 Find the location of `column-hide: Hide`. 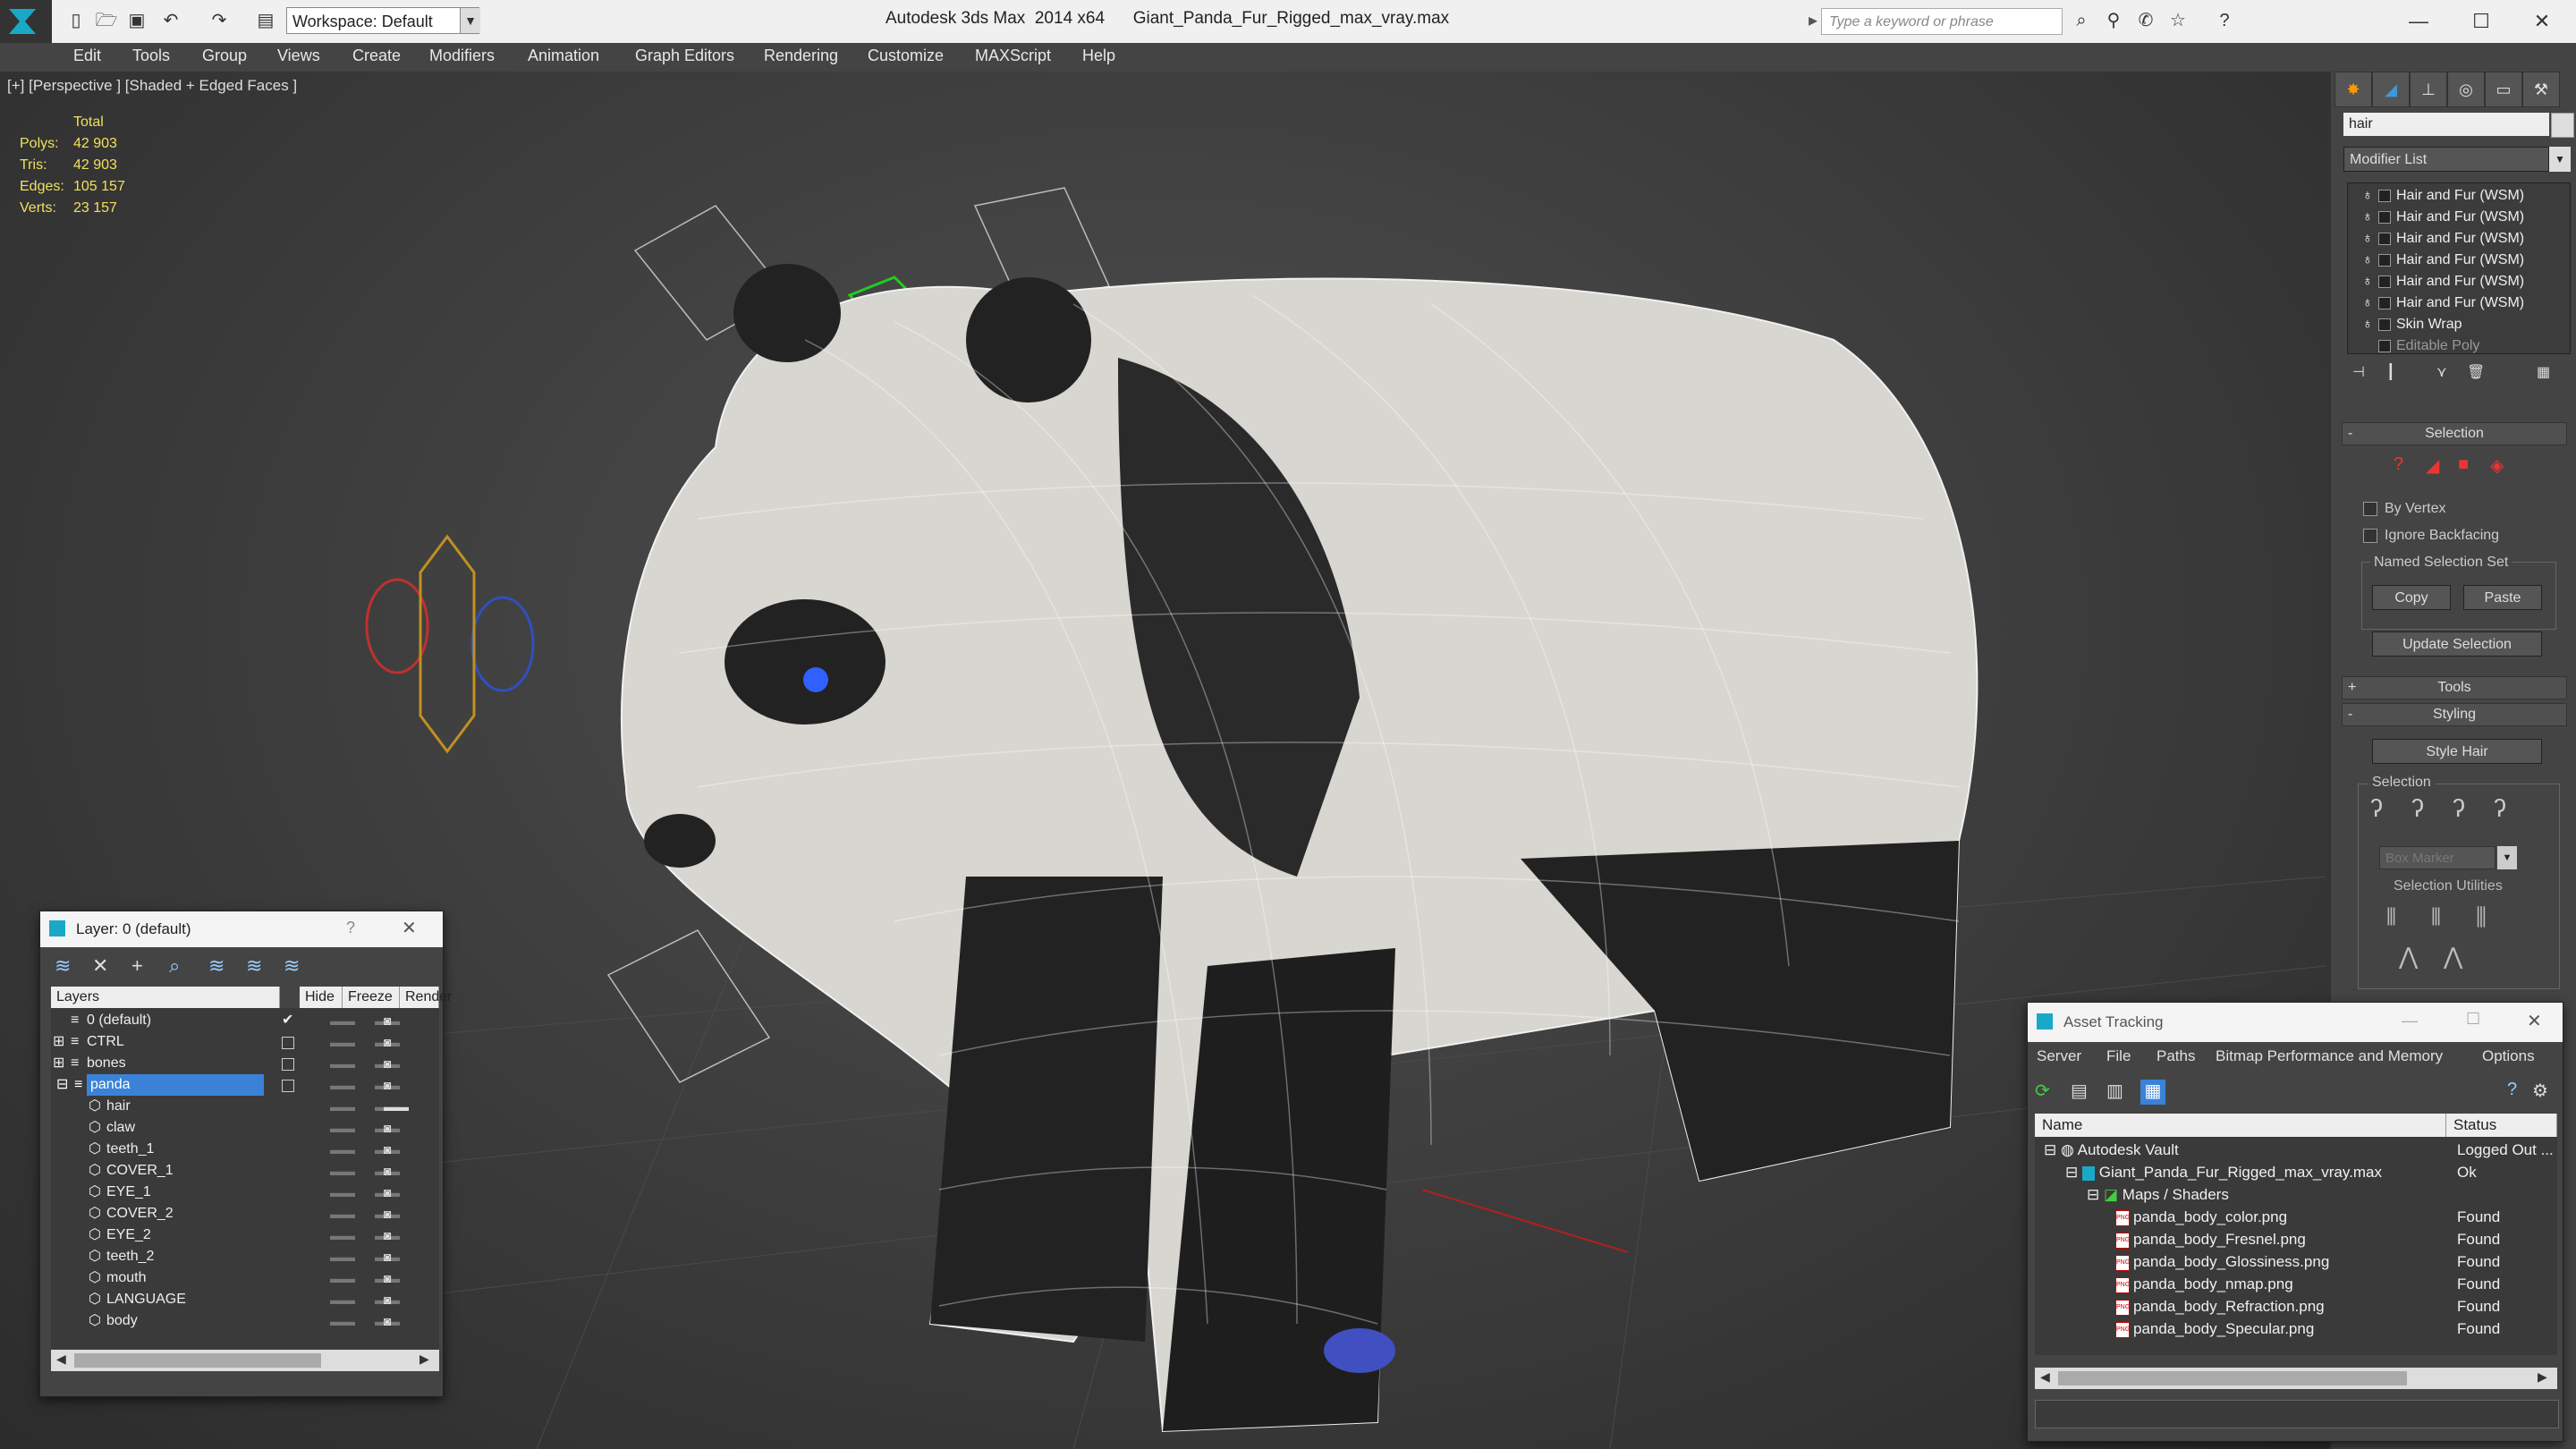

column-hide: Hide is located at coordinates (321, 997).